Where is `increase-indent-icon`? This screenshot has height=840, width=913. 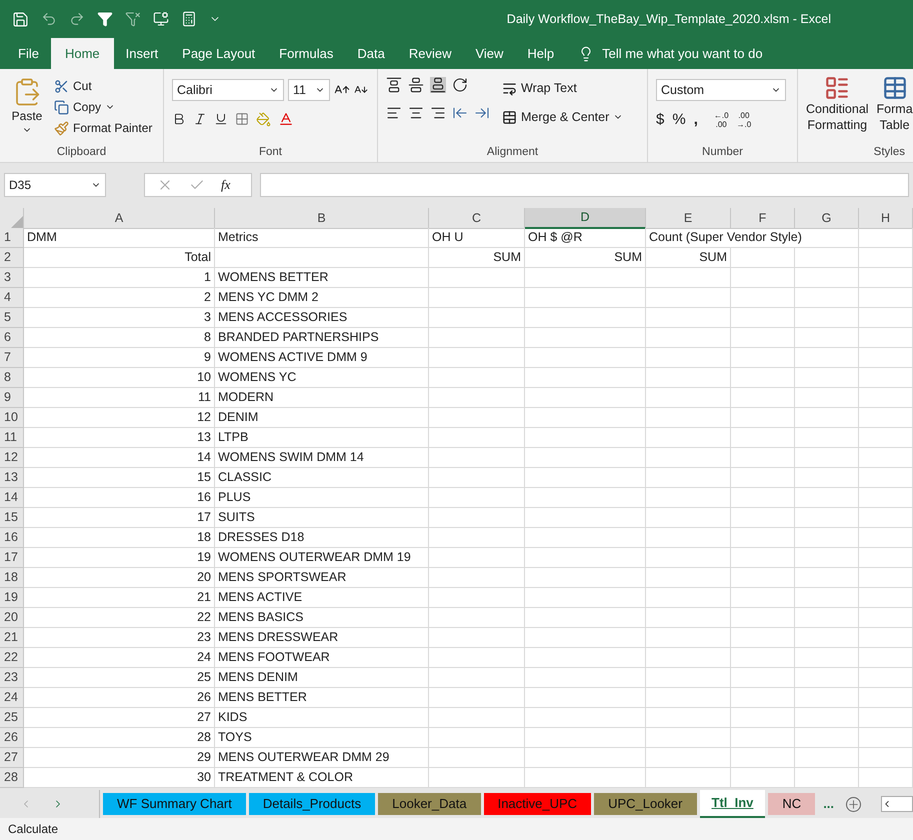
increase-indent-icon is located at coordinates (482, 113).